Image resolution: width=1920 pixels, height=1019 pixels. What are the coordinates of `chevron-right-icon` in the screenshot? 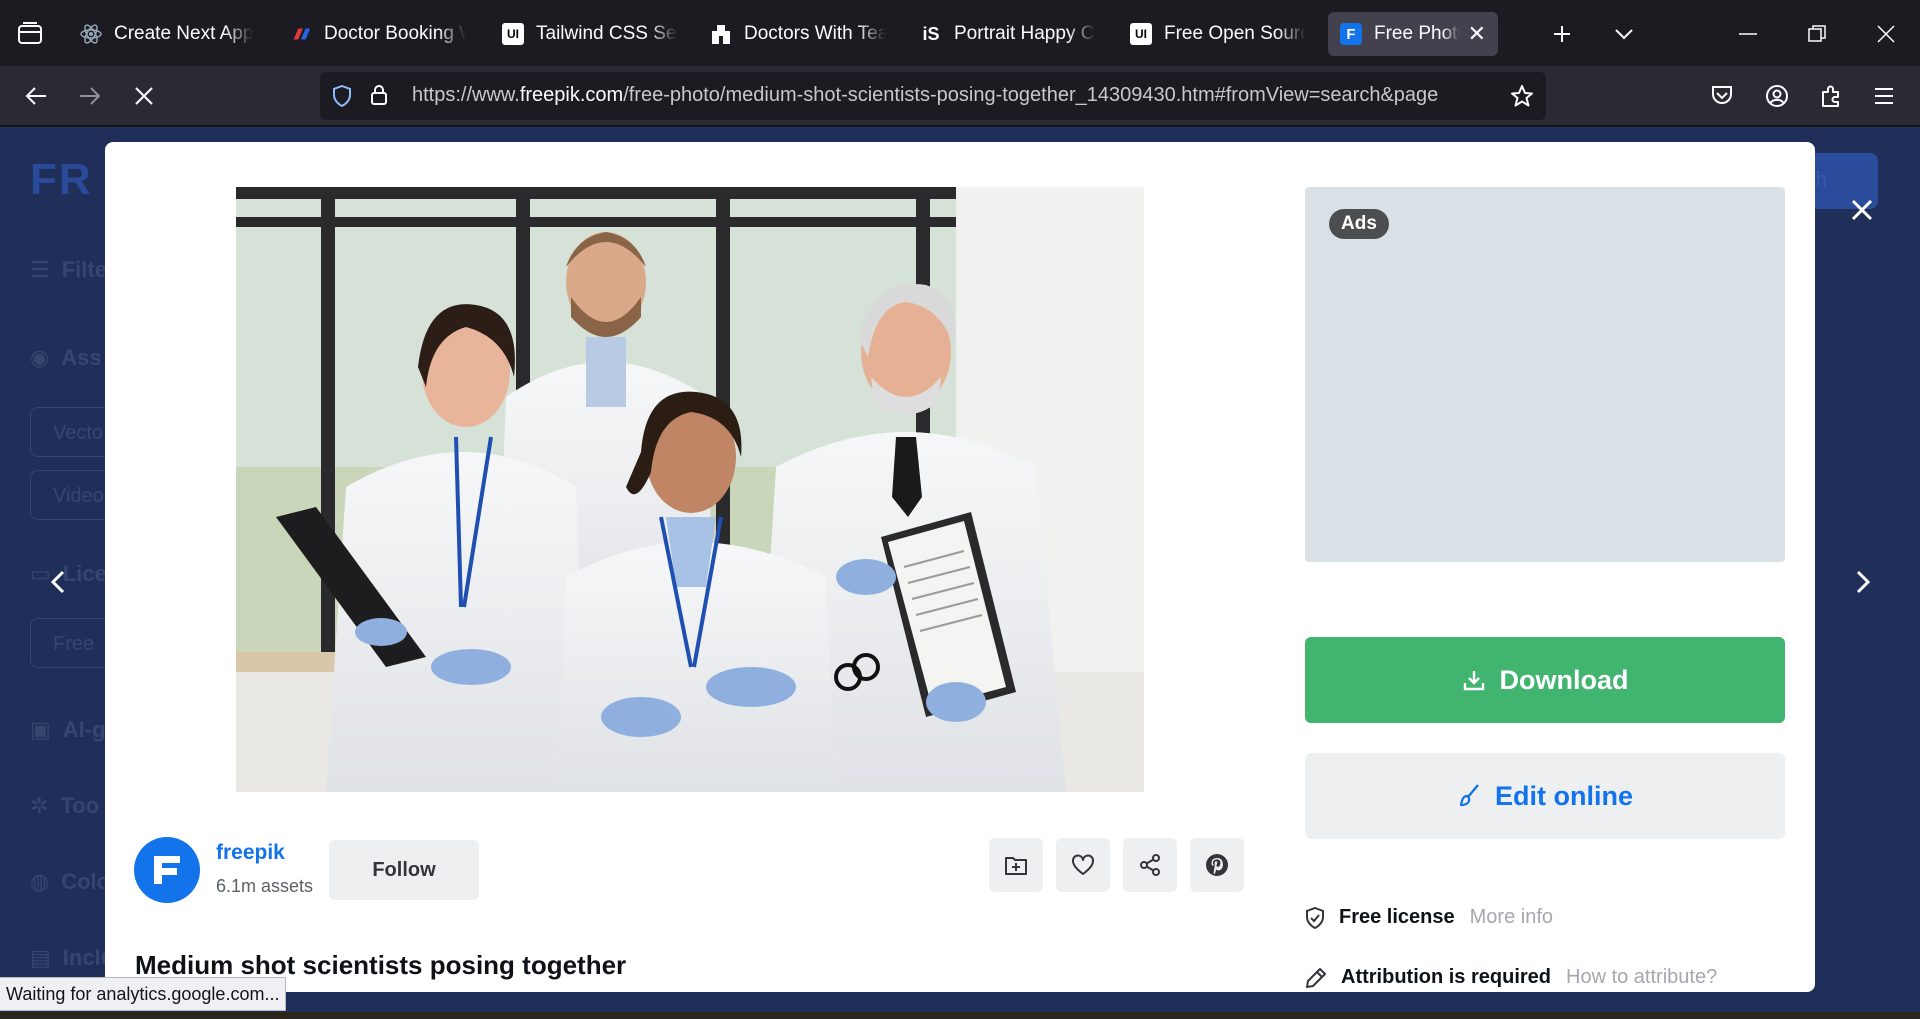 It's located at (1863, 582).